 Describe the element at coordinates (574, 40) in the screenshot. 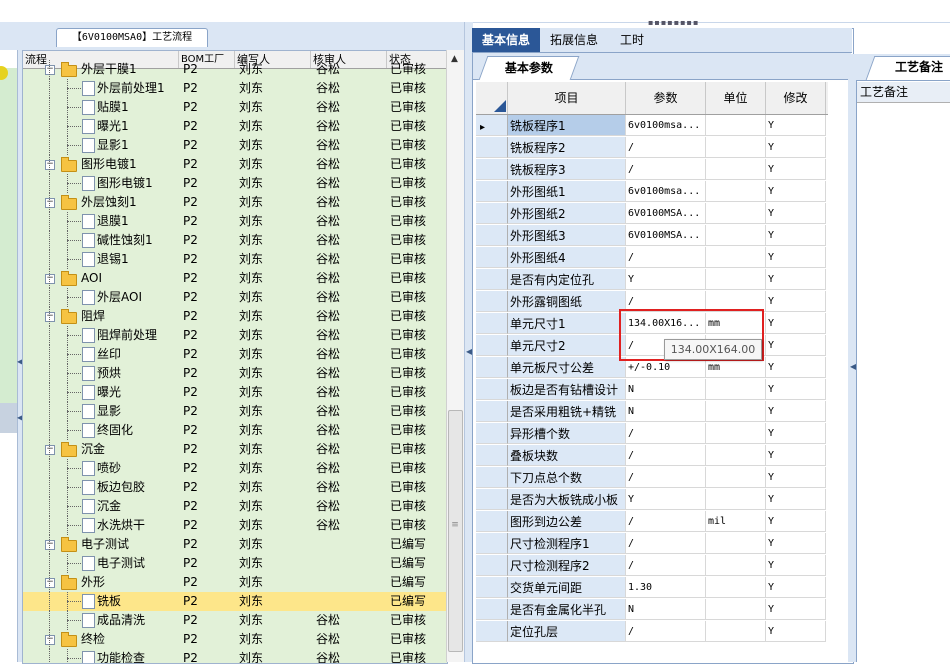

I see `tab-extended-info: 拓展信息` at that location.